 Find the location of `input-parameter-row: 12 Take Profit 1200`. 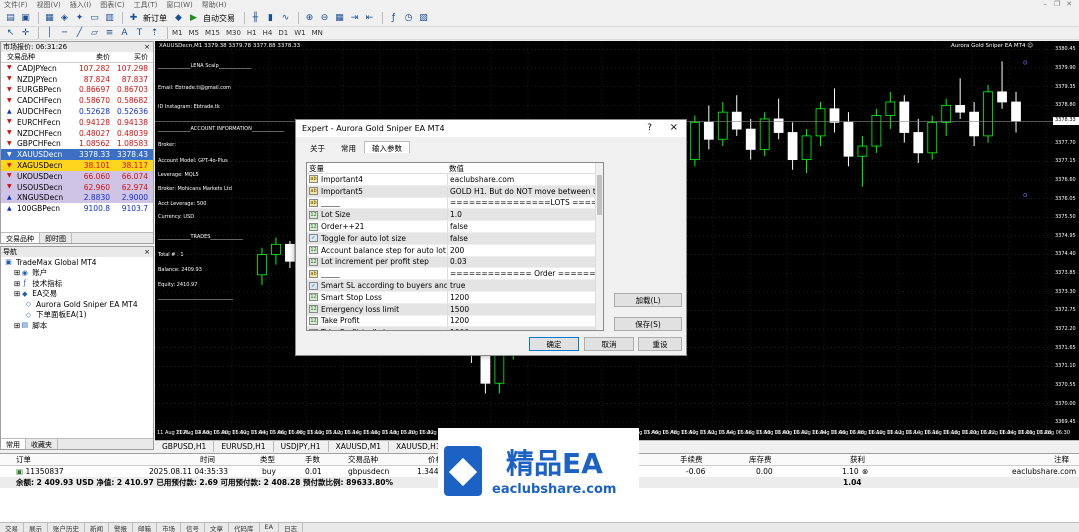

input-parameter-row: 12 Take Profit 1200 is located at coordinates (455, 321).